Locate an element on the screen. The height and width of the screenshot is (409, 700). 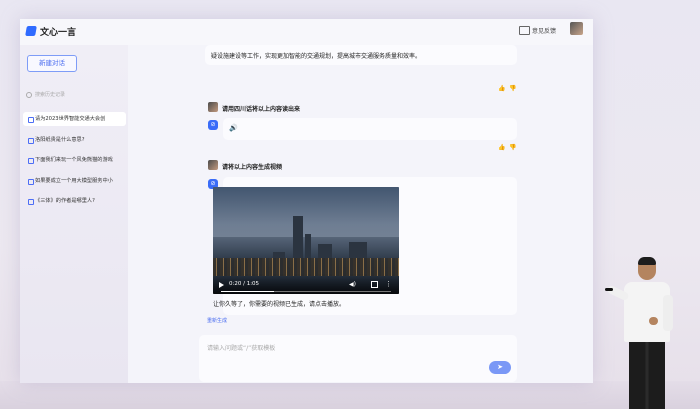
video-answer-text: 让你久等了，你需要的视频已生成，请点击播放。 is located at coordinates (279, 304).